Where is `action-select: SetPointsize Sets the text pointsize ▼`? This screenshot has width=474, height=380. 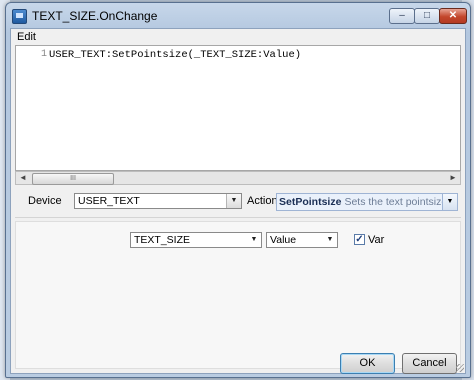
action-select: SetPointsize Sets the text pointsize ▼ is located at coordinates (367, 202).